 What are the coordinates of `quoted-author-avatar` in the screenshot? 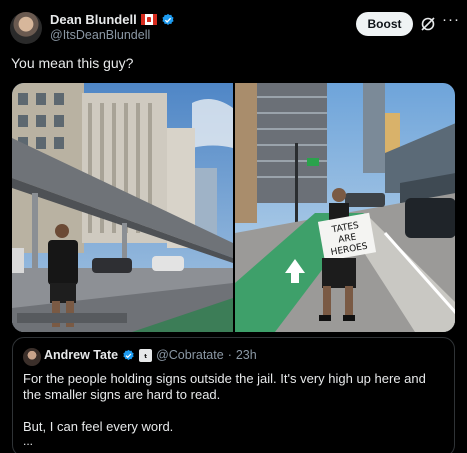 It's located at (32, 357).